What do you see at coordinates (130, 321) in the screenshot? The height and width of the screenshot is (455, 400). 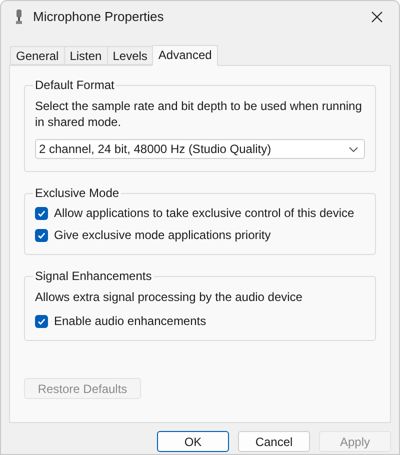 I see `checkbox-label: Enable audio enhancements` at bounding box center [130, 321].